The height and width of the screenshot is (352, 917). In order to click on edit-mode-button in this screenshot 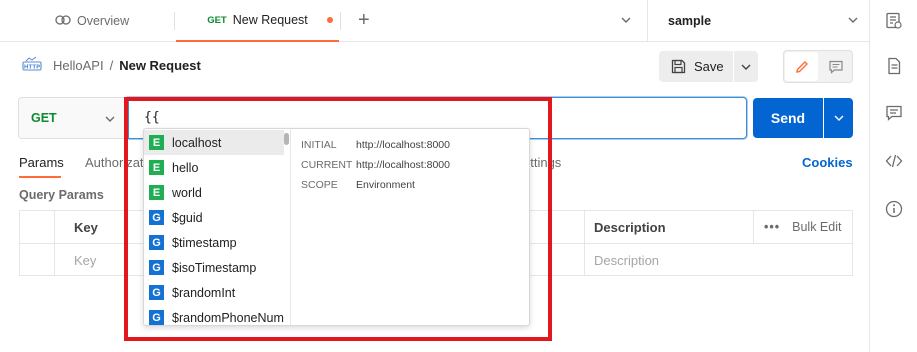, I will do `click(801, 66)`.